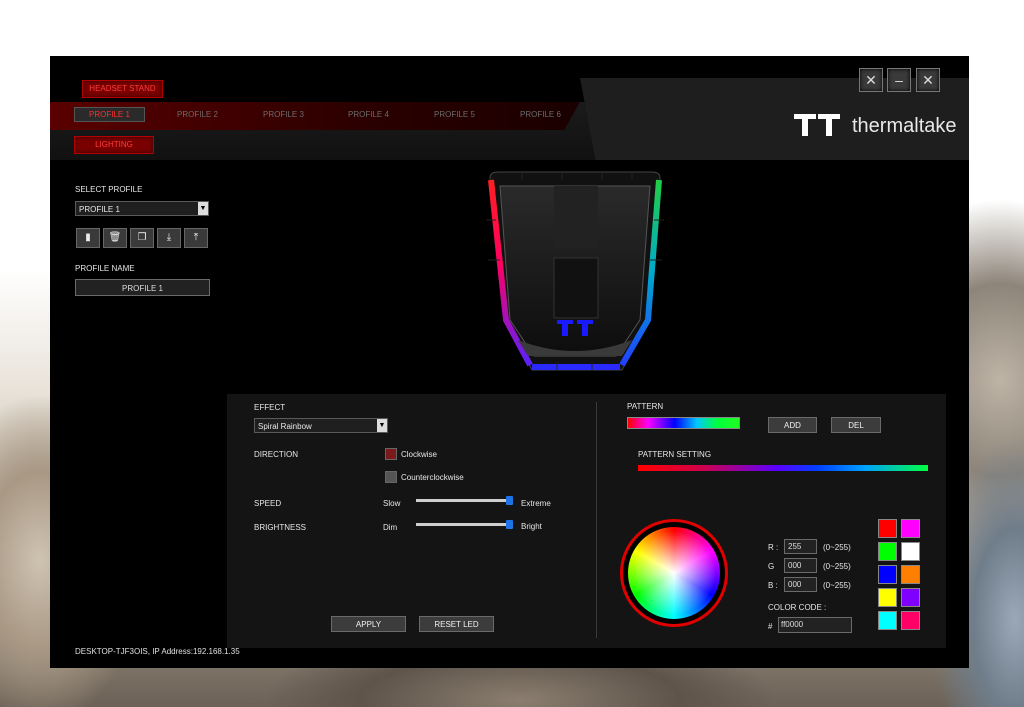  I want to click on select-profile-label: SELECT PROFILE, so click(109, 189).